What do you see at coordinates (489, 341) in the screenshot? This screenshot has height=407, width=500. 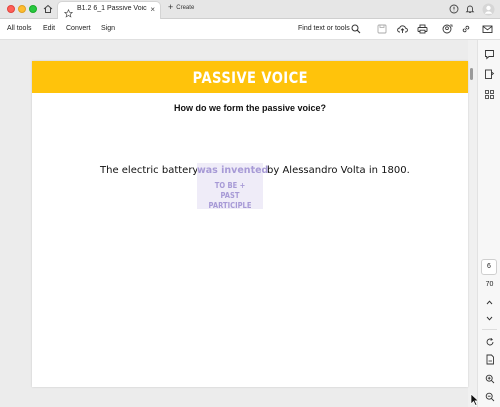 I see `refresh-icon` at bounding box center [489, 341].